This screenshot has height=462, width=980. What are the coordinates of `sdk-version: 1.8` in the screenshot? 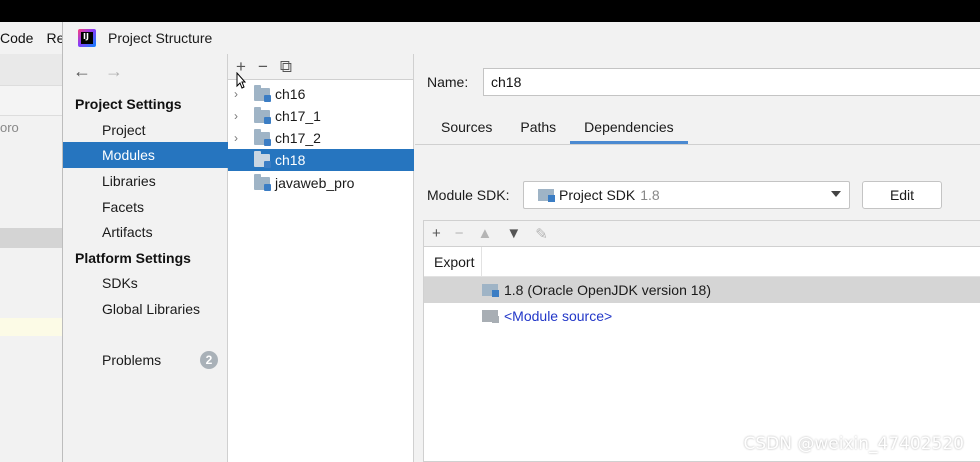 It's located at (650, 195).